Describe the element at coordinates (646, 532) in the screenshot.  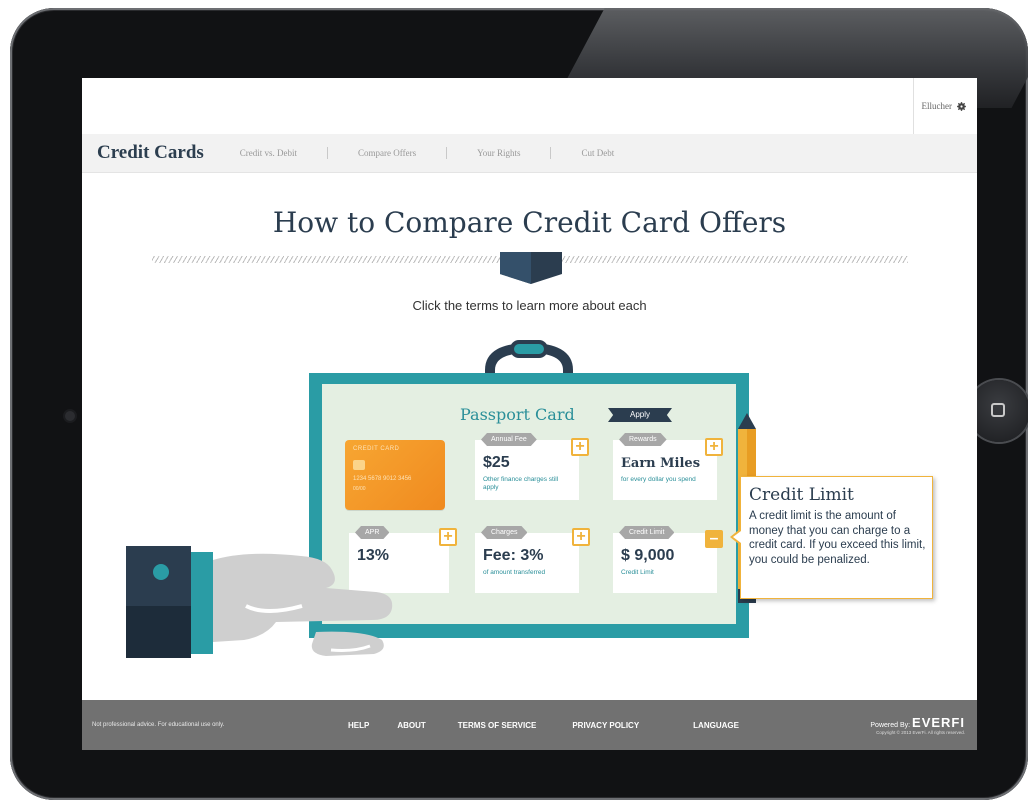
I see `term-tag: Credit Limit` at that location.